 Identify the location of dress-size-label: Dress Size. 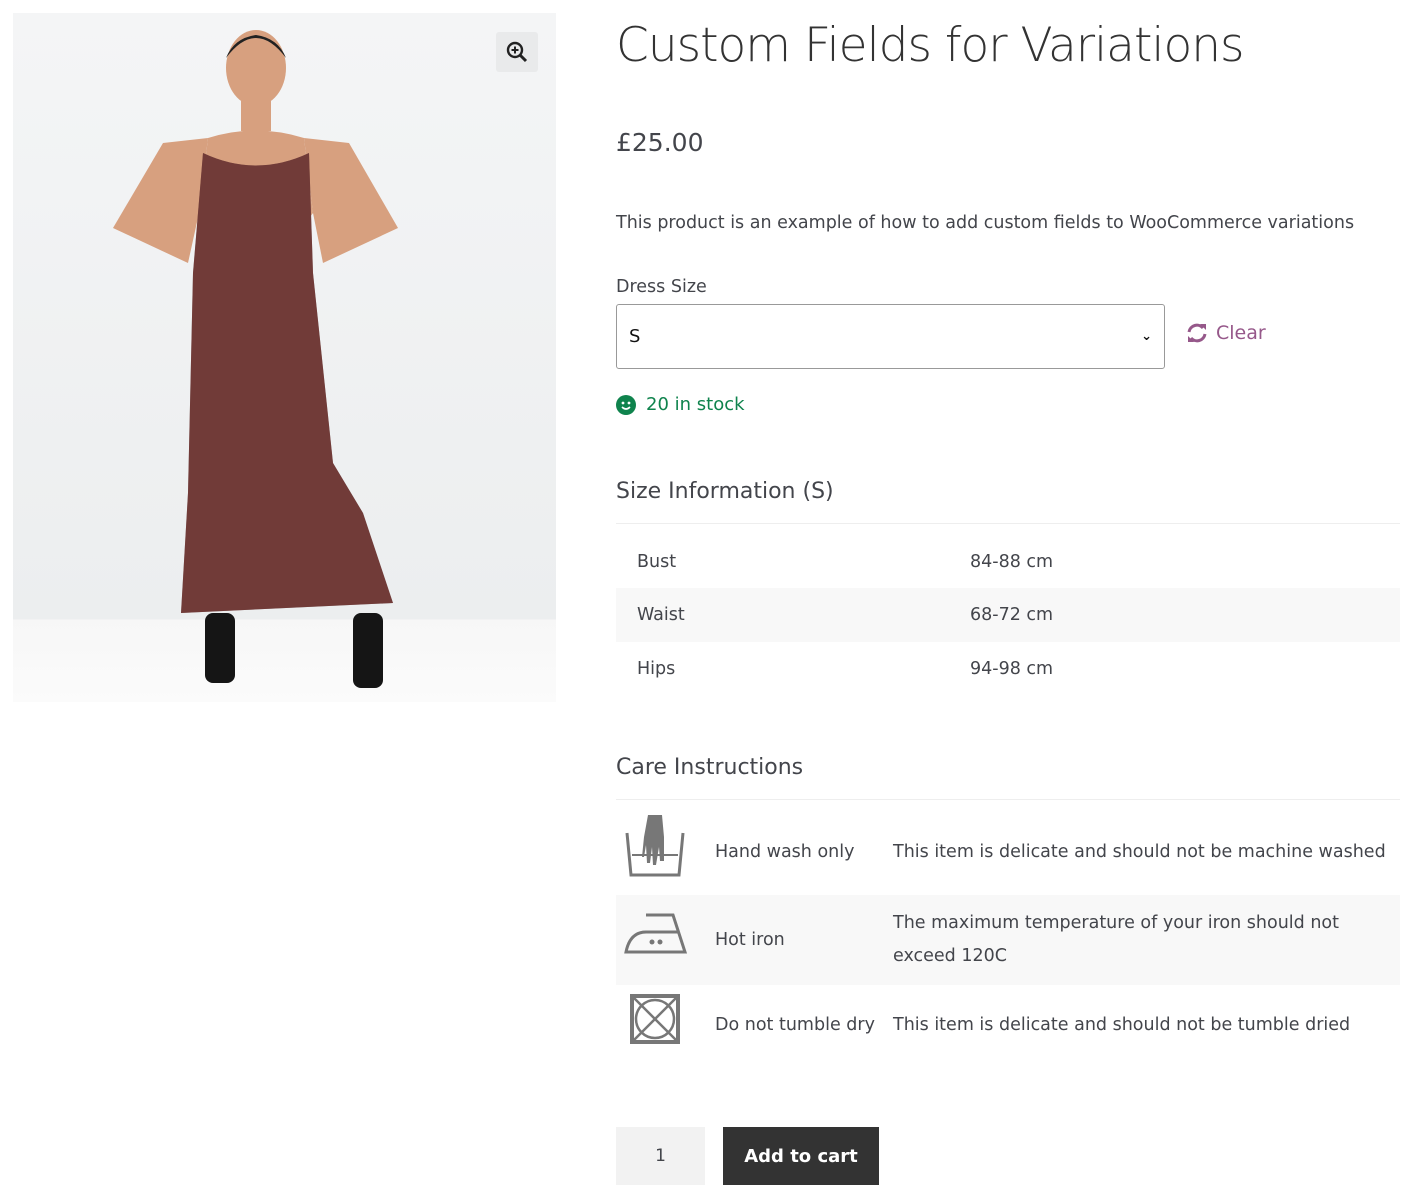
(661, 287).